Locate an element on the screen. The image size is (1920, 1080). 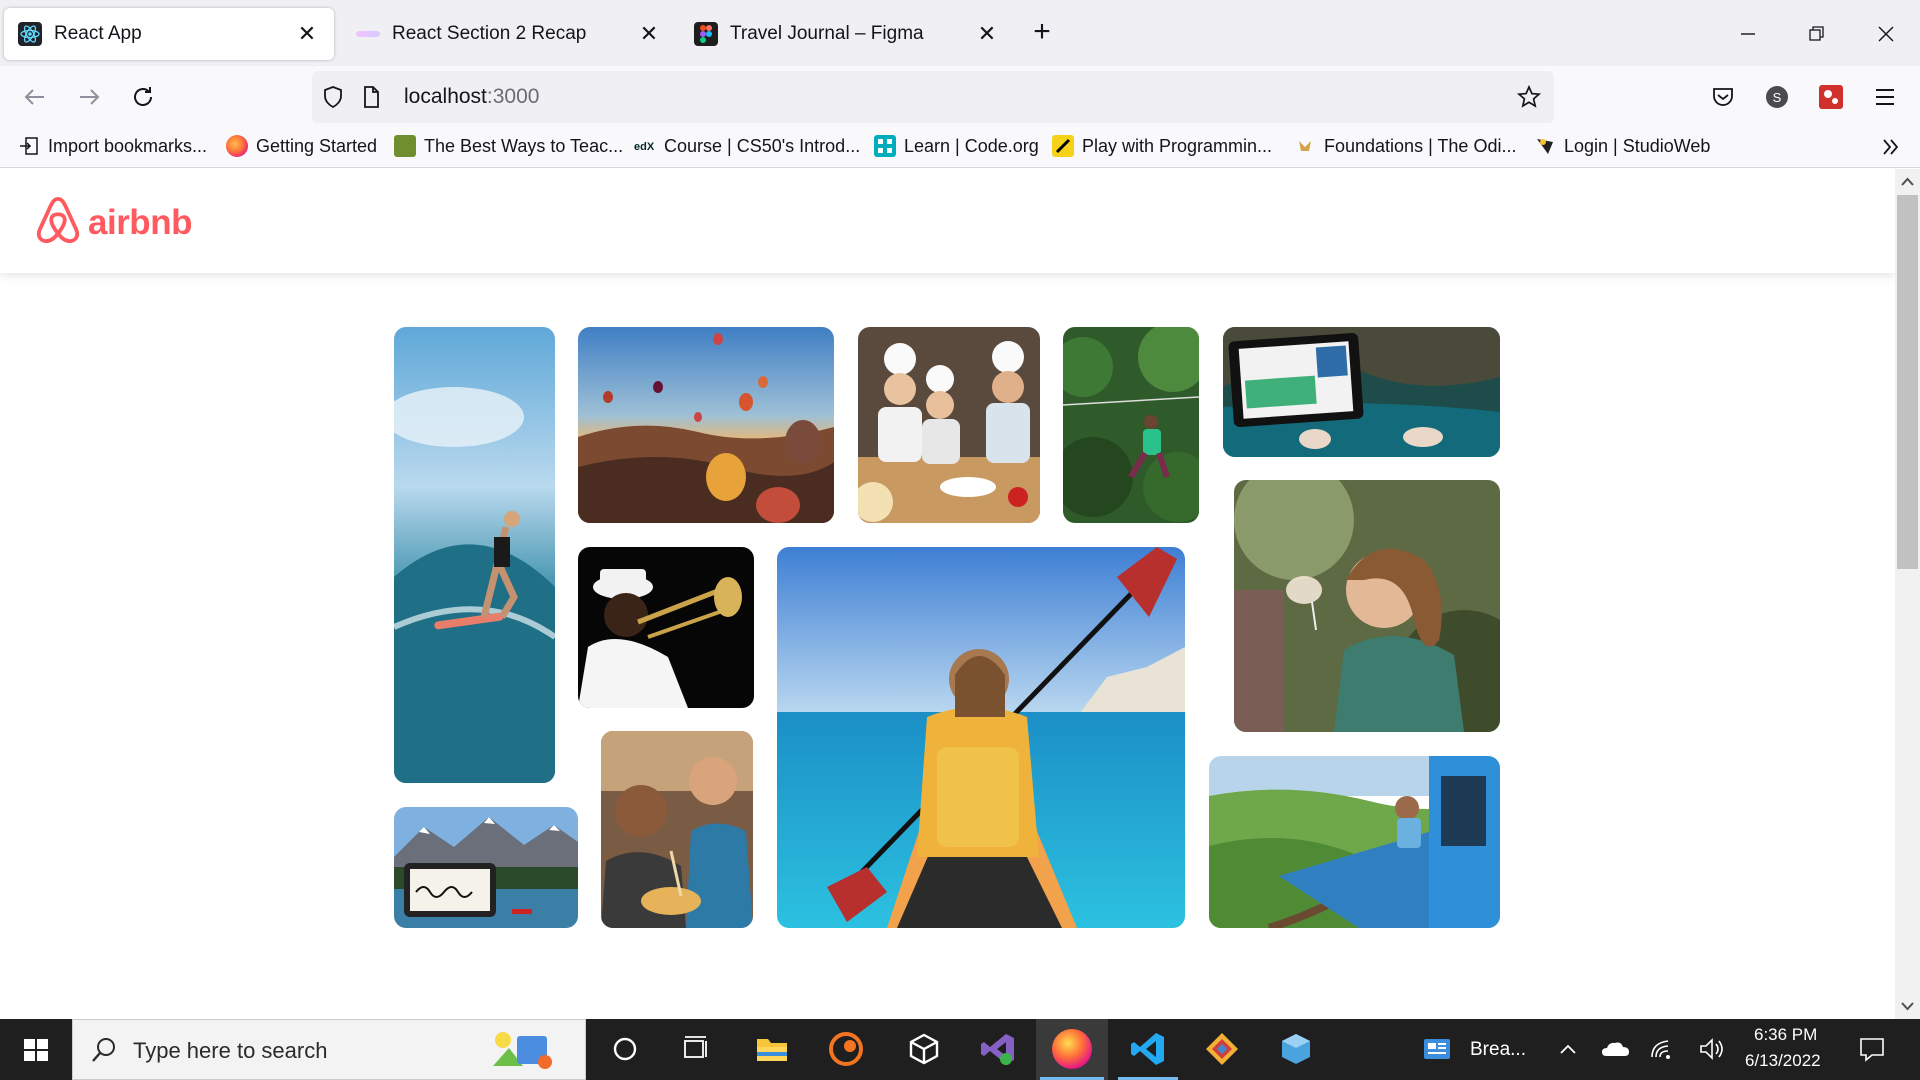
scroll-down-arrow-icon is located at coordinates (1907, 1006).